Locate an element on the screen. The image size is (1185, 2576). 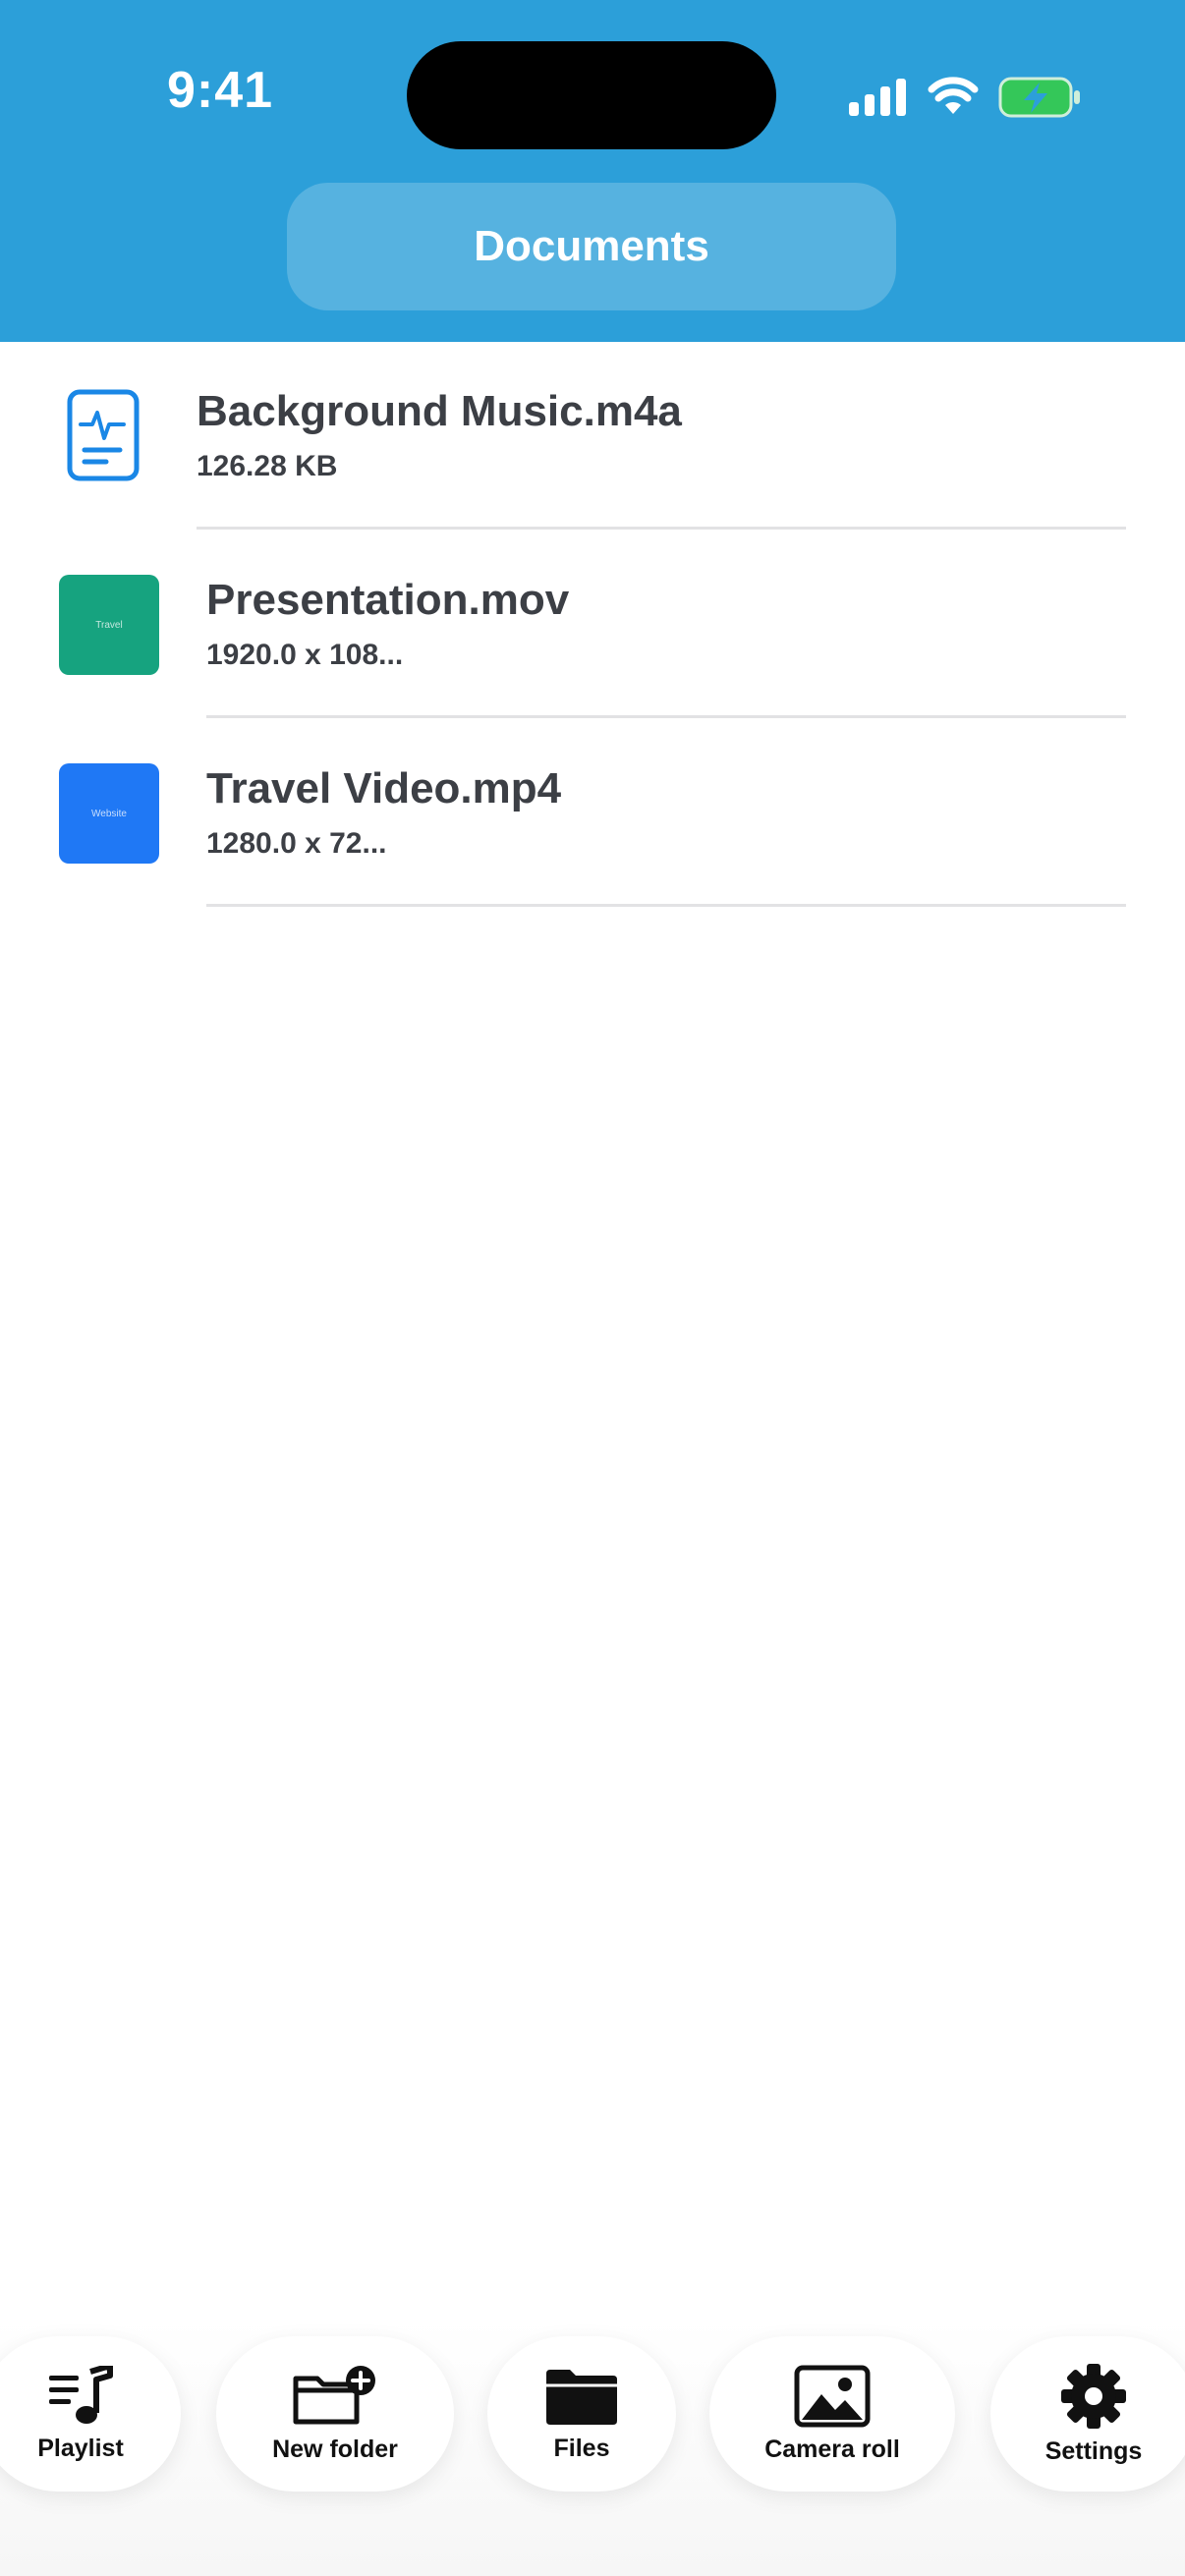
tab-new-folder: New folder is located at coordinates (335, 2414).